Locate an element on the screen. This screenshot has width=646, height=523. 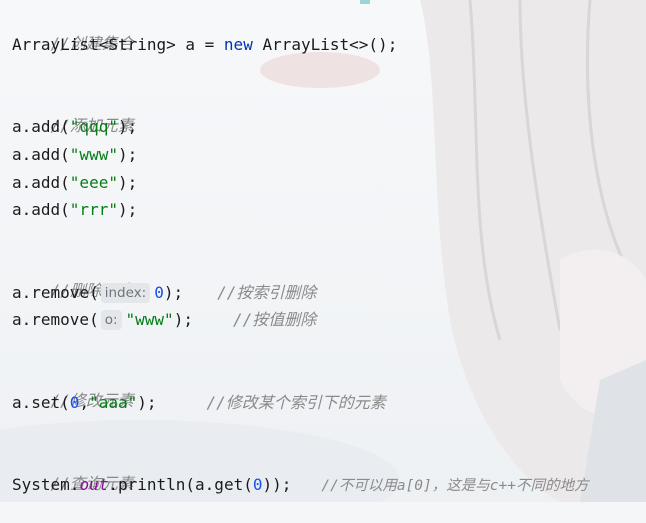
code-line-8: a.add("rrr"); is located at coordinates (74, 210).